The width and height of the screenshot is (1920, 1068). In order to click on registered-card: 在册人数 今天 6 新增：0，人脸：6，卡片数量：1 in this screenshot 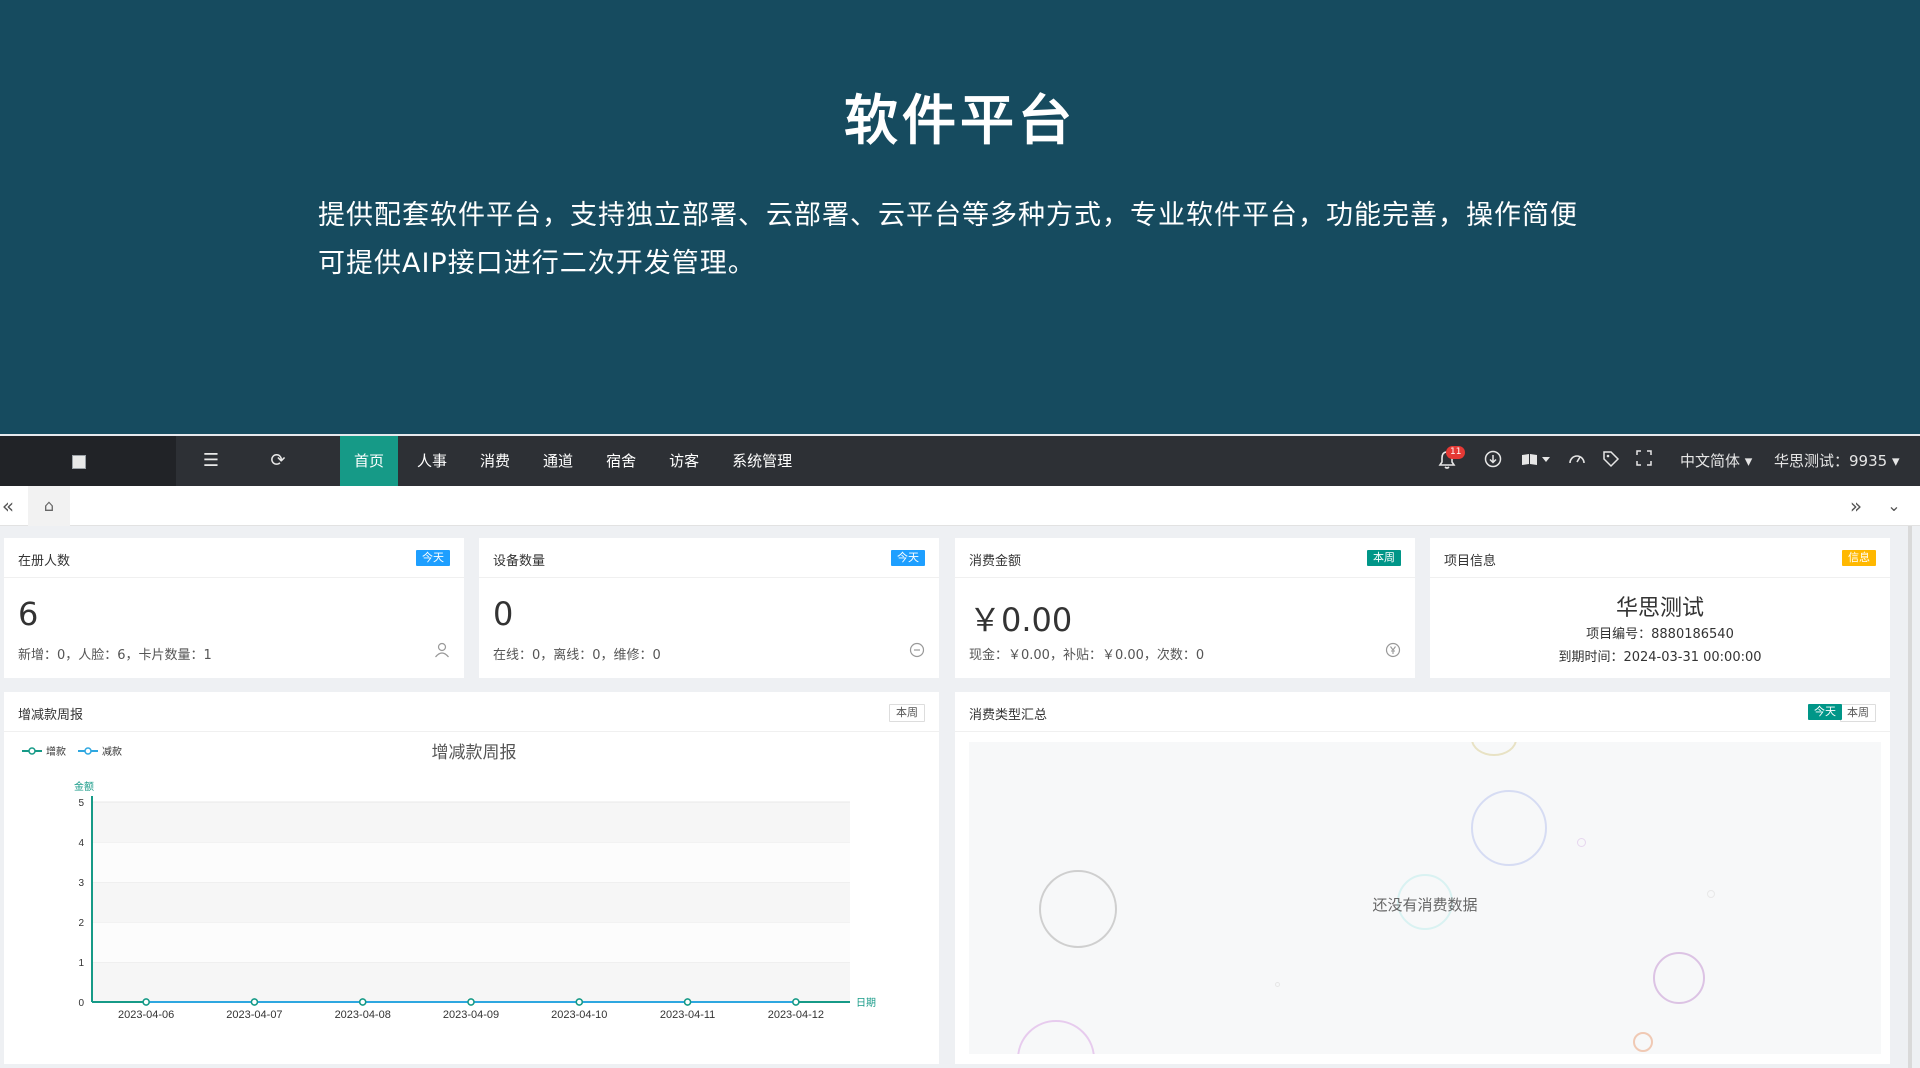, I will do `click(234, 608)`.